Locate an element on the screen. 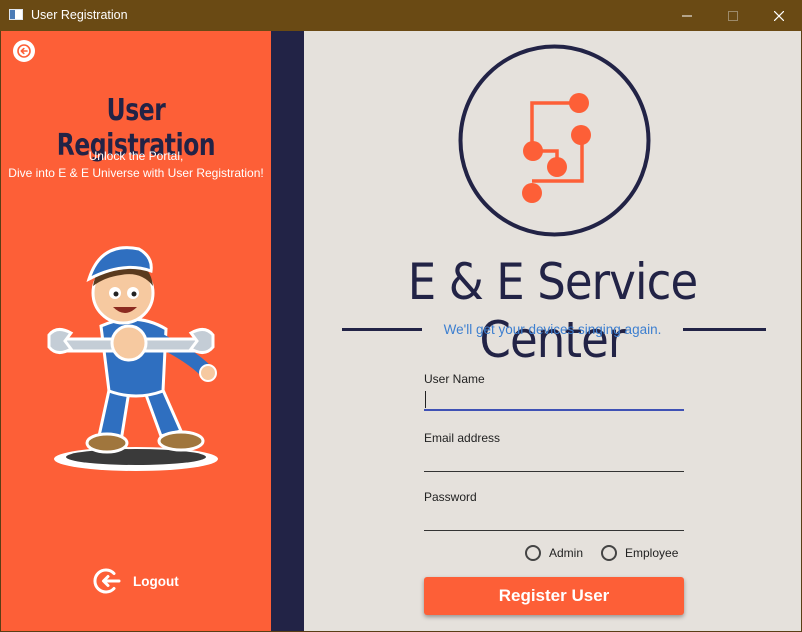 This screenshot has height=632, width=802. role-employee-label: Employee is located at coordinates (652, 553).